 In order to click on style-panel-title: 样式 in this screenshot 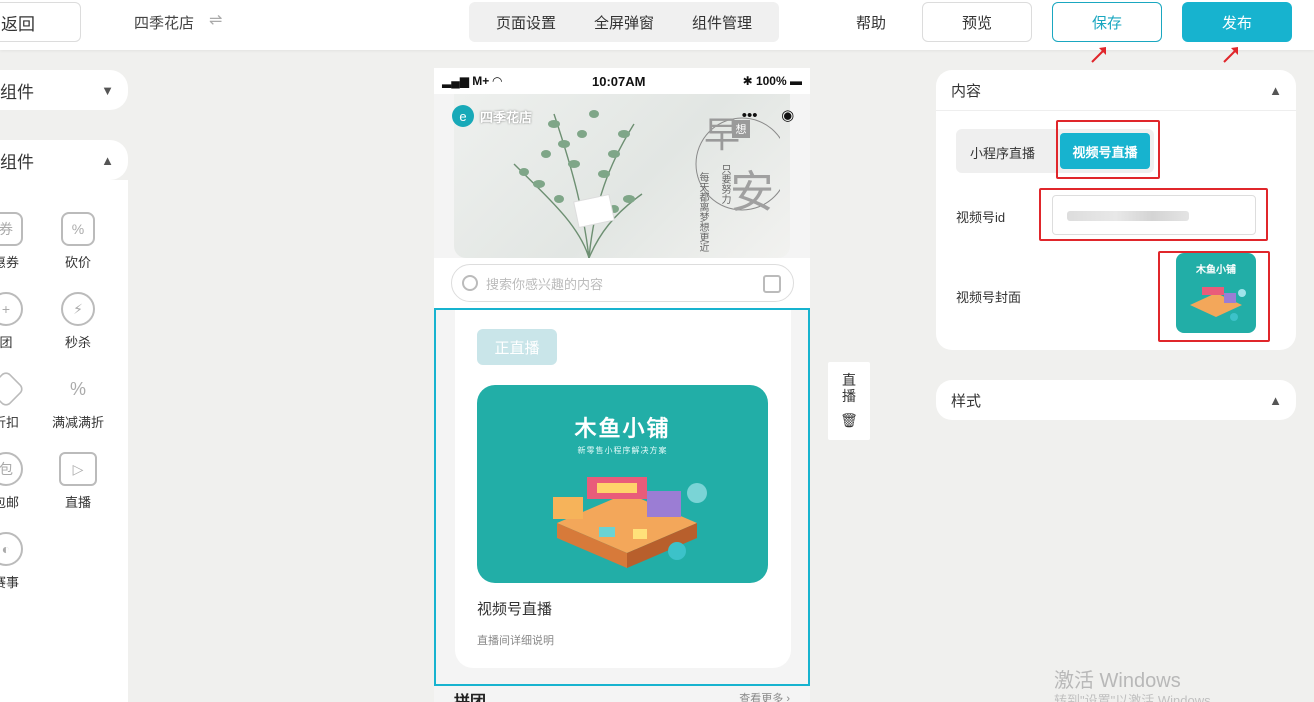, I will do `click(966, 401)`.